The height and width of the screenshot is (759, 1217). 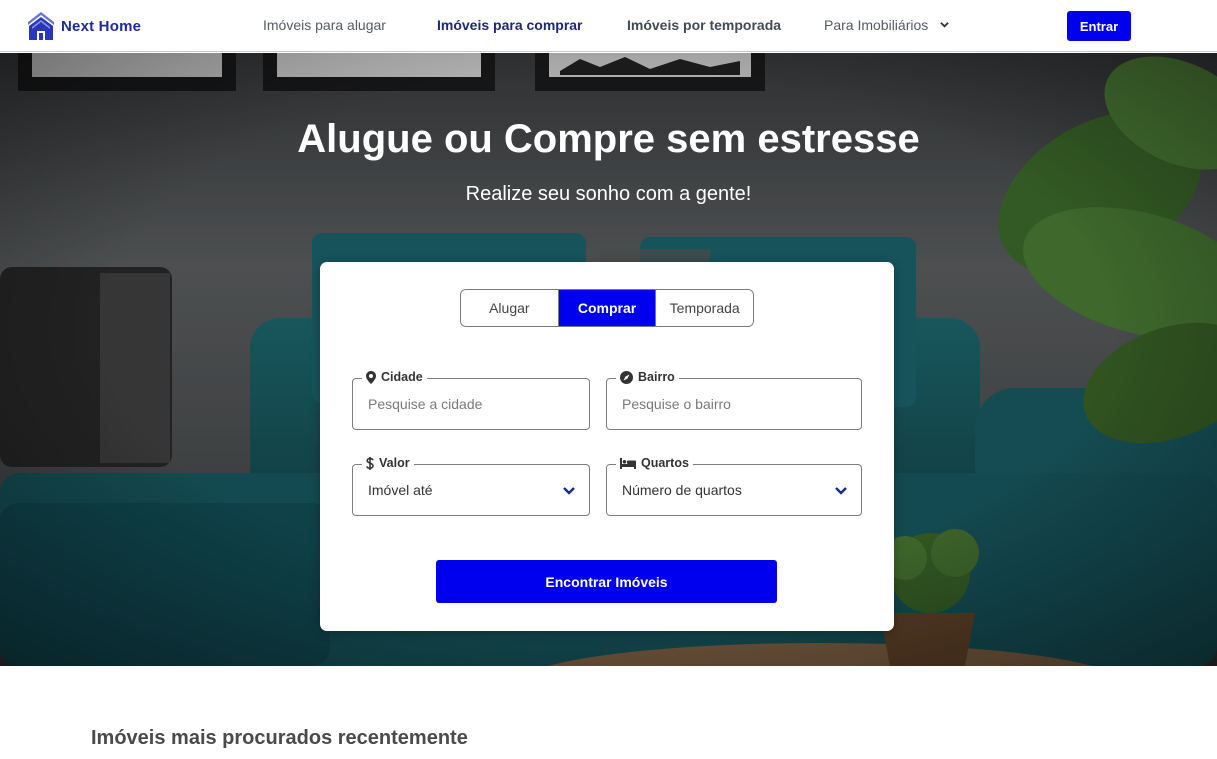 What do you see at coordinates (370, 463) in the screenshot?
I see `dollar-icon` at bounding box center [370, 463].